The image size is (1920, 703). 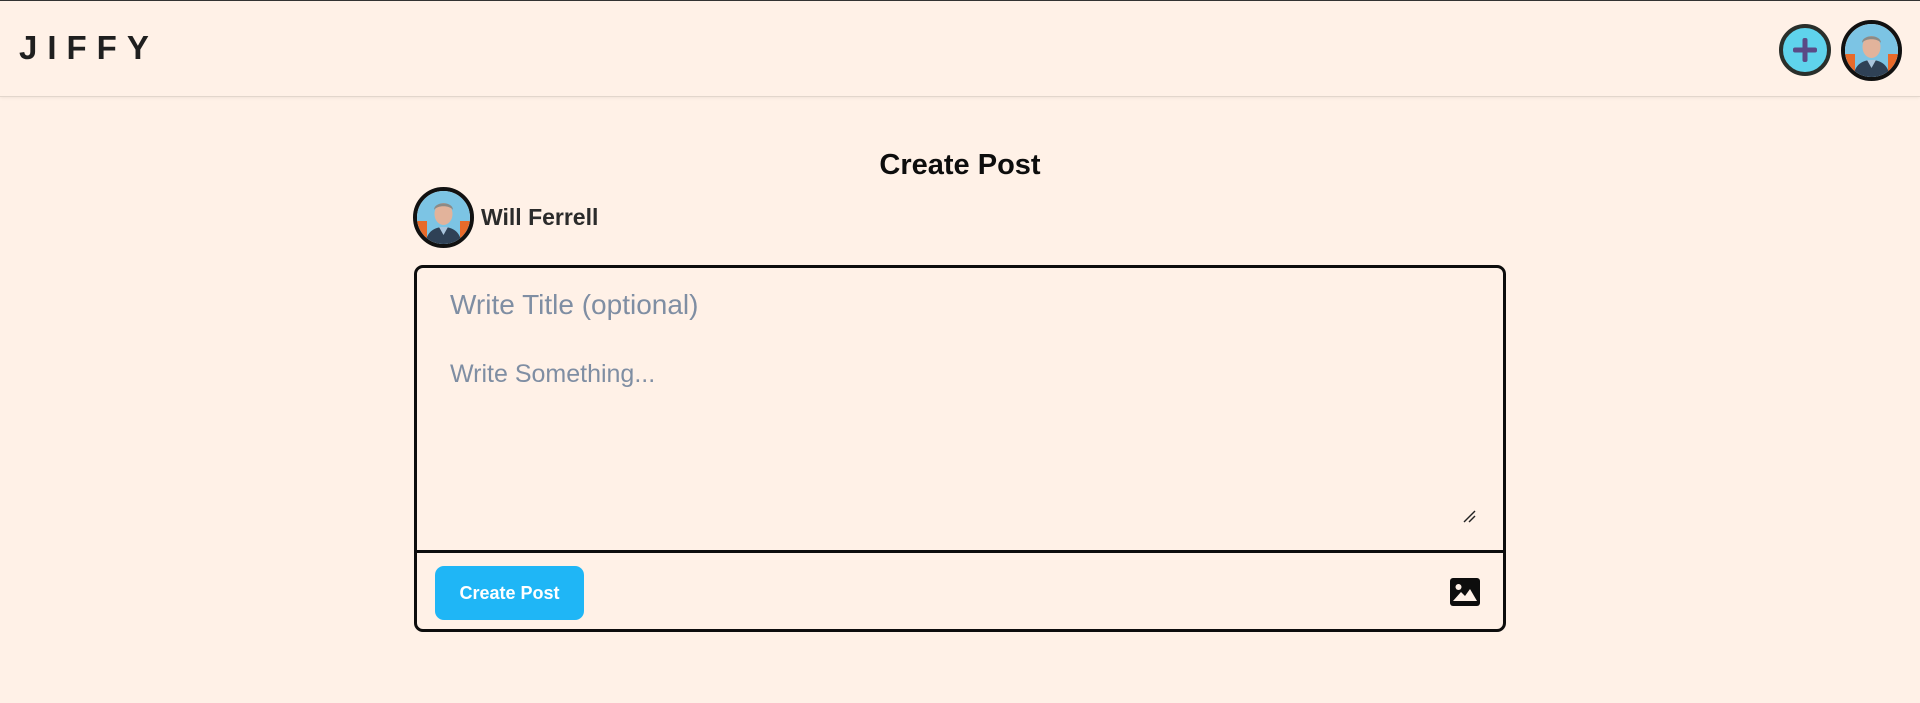 I want to click on author-name: Will Ferrell, so click(x=540, y=216).